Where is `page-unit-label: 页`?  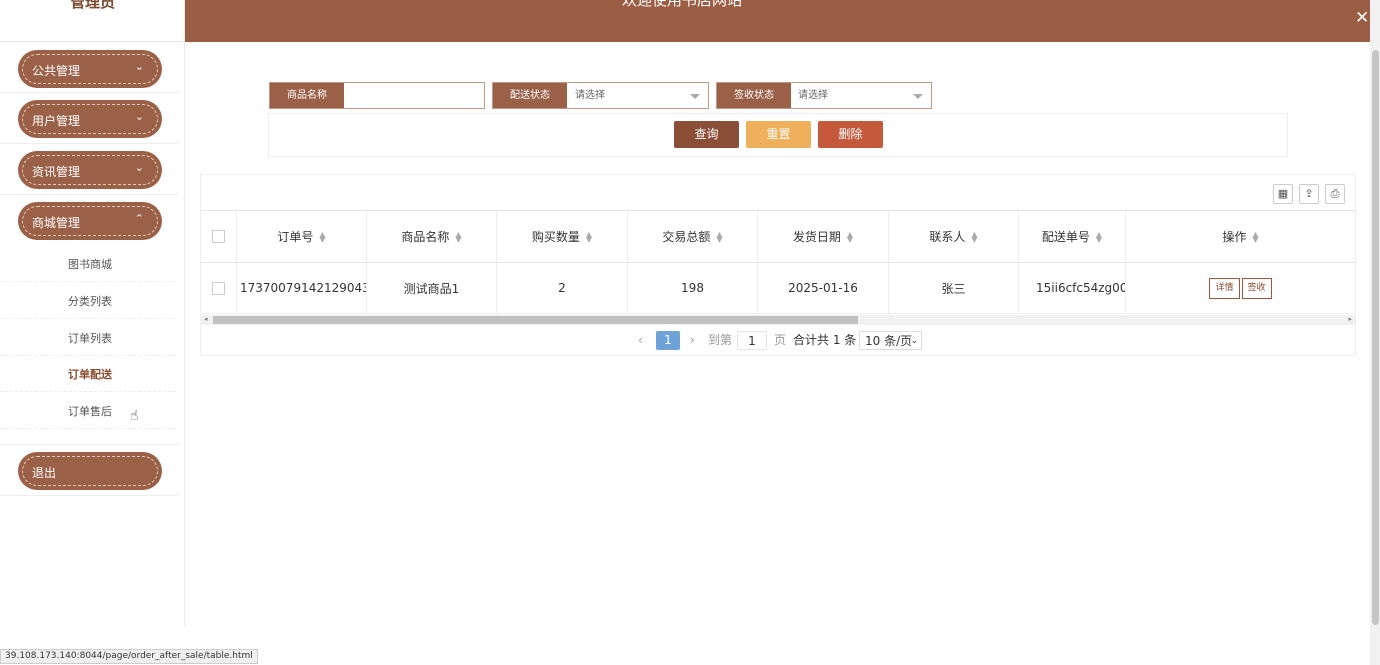
page-unit-label: 页 is located at coordinates (780, 340).